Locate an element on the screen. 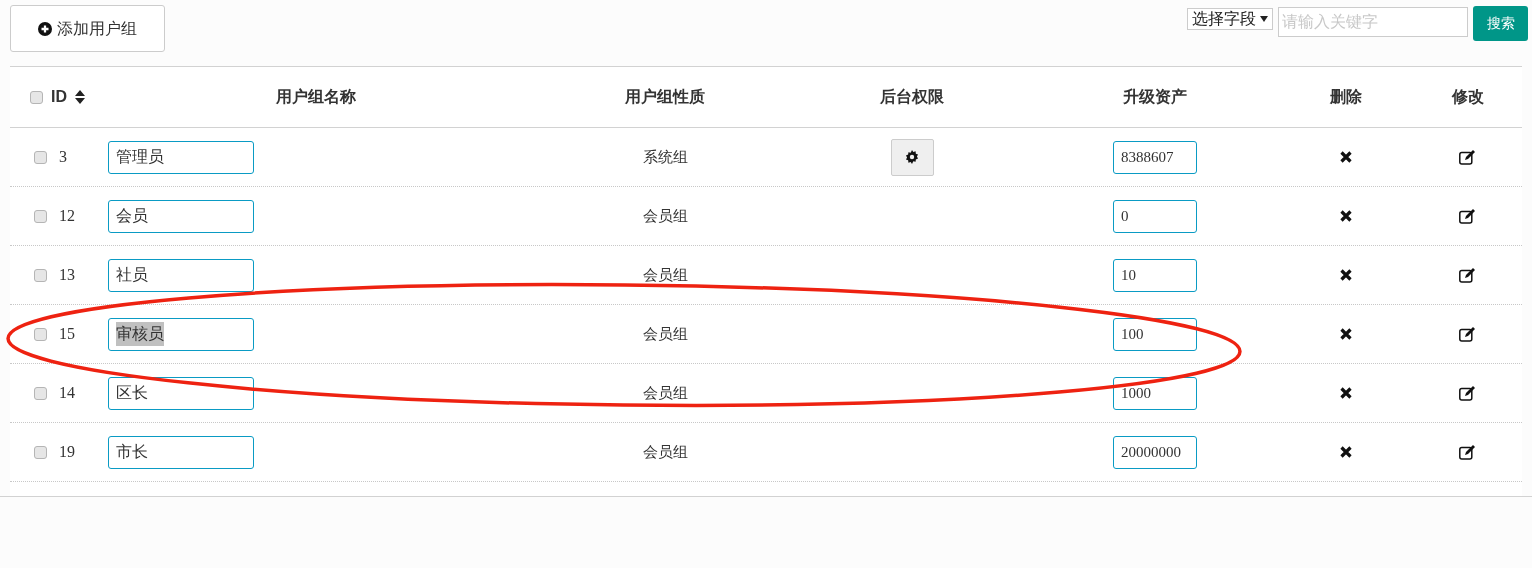 The height and width of the screenshot is (568, 1532). column-header: 用户组性质 is located at coordinates (665, 96).